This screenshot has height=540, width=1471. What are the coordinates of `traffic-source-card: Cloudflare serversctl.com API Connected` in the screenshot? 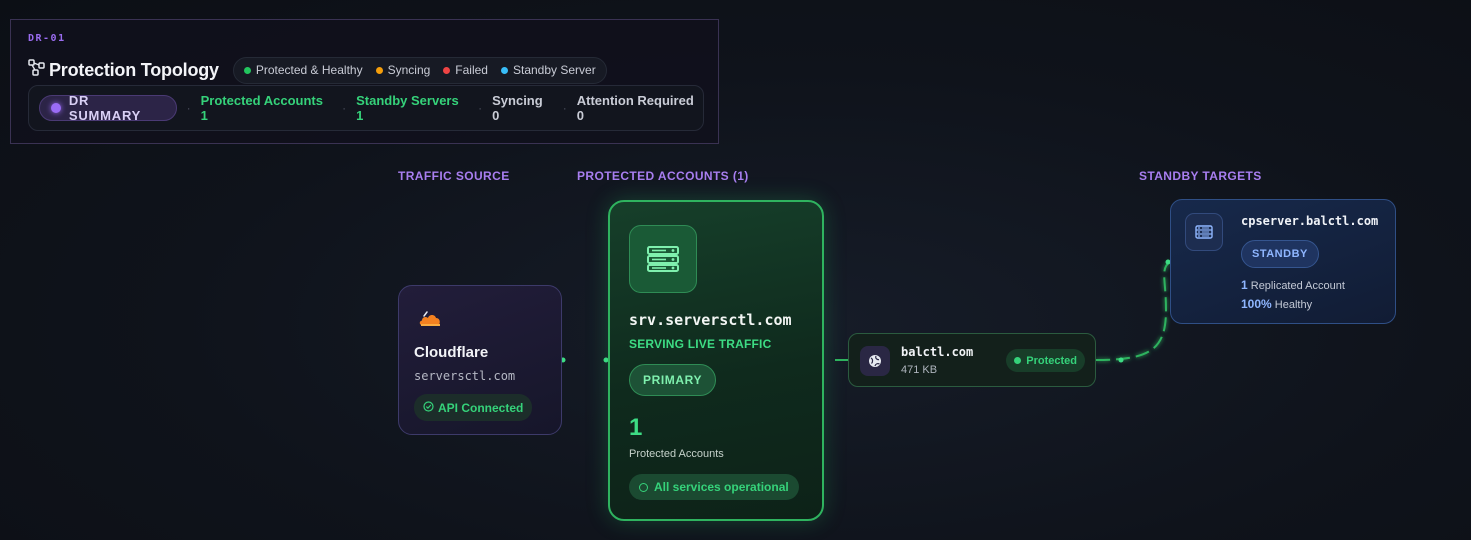 It's located at (480, 360).